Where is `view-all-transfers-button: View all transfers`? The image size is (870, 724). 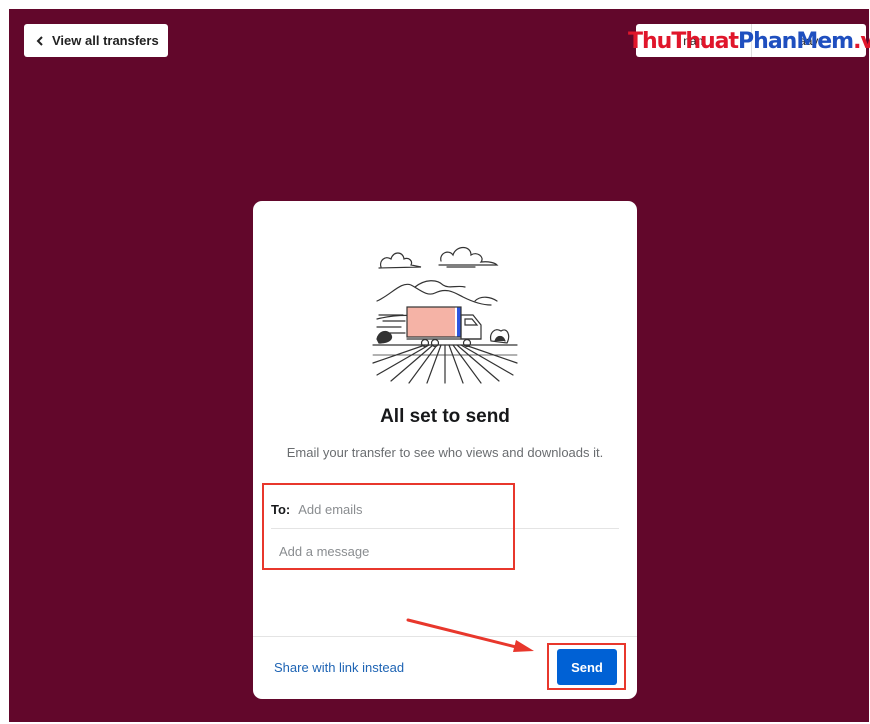 view-all-transfers-button: View all transfers is located at coordinates (96, 40).